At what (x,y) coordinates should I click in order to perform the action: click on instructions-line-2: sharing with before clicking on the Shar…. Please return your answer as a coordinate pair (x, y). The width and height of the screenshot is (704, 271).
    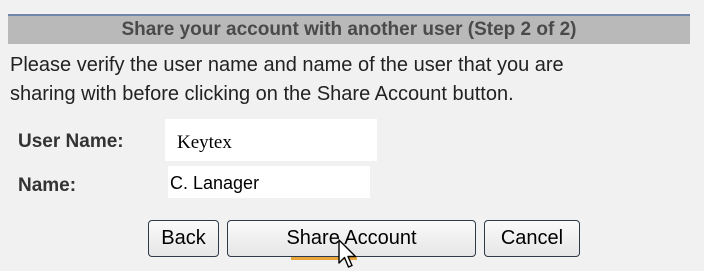
    Looking at the image, I should click on (262, 94).